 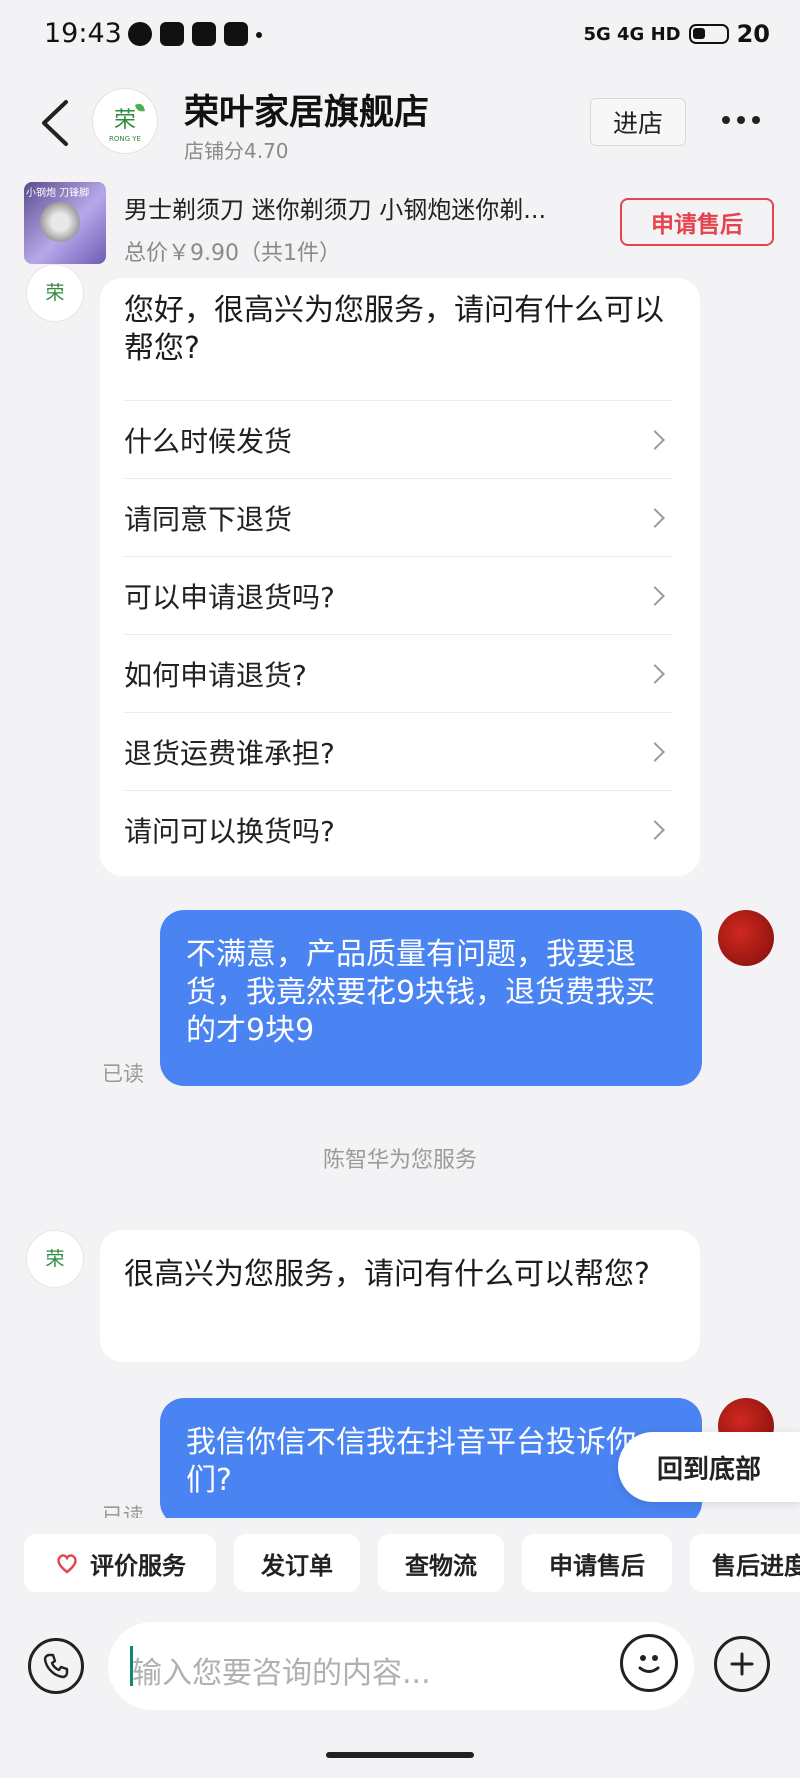 What do you see at coordinates (399, 1160) in the screenshot?
I see `agent-notice: 陈智华为您服务` at bounding box center [399, 1160].